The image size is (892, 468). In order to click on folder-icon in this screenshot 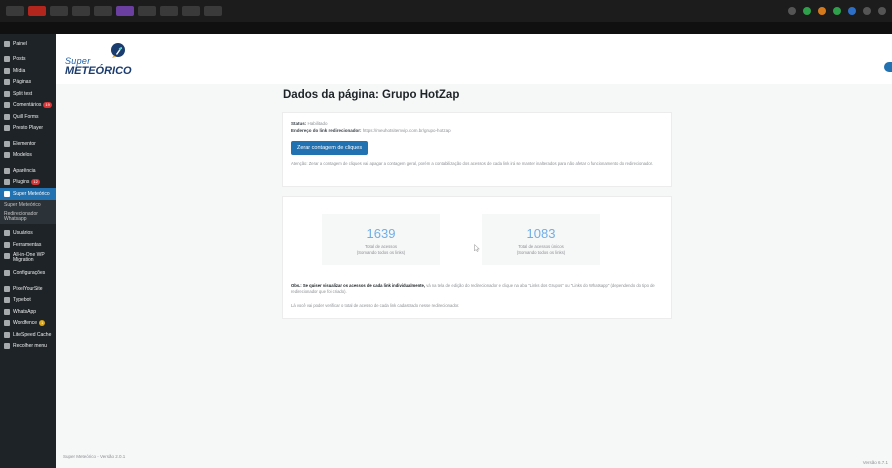, I will do `click(7, 155)`.